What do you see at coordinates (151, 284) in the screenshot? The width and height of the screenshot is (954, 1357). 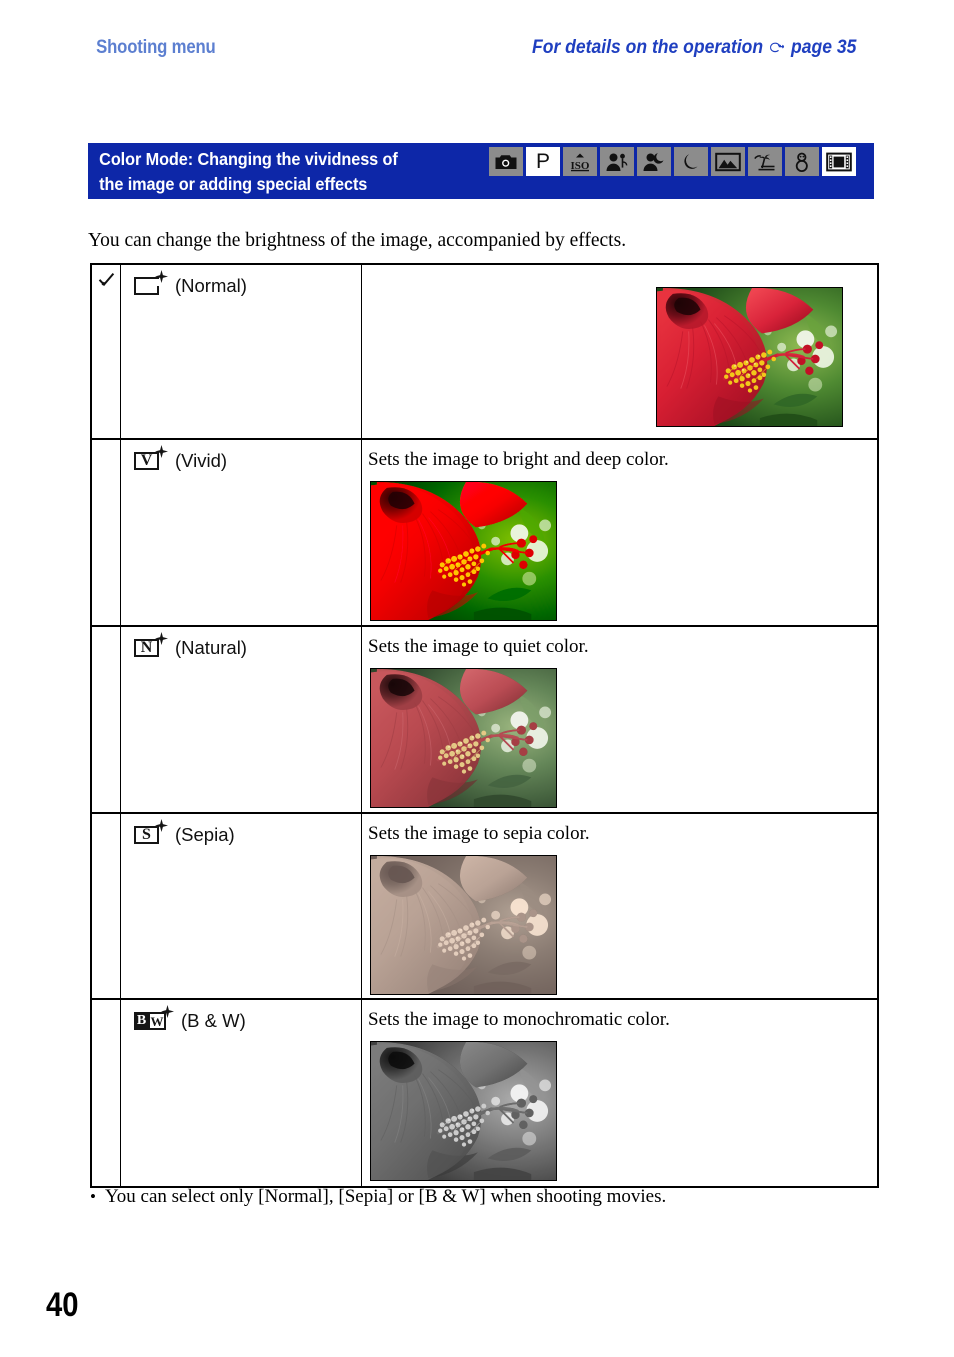 I see `normal-color-mode-icon` at bounding box center [151, 284].